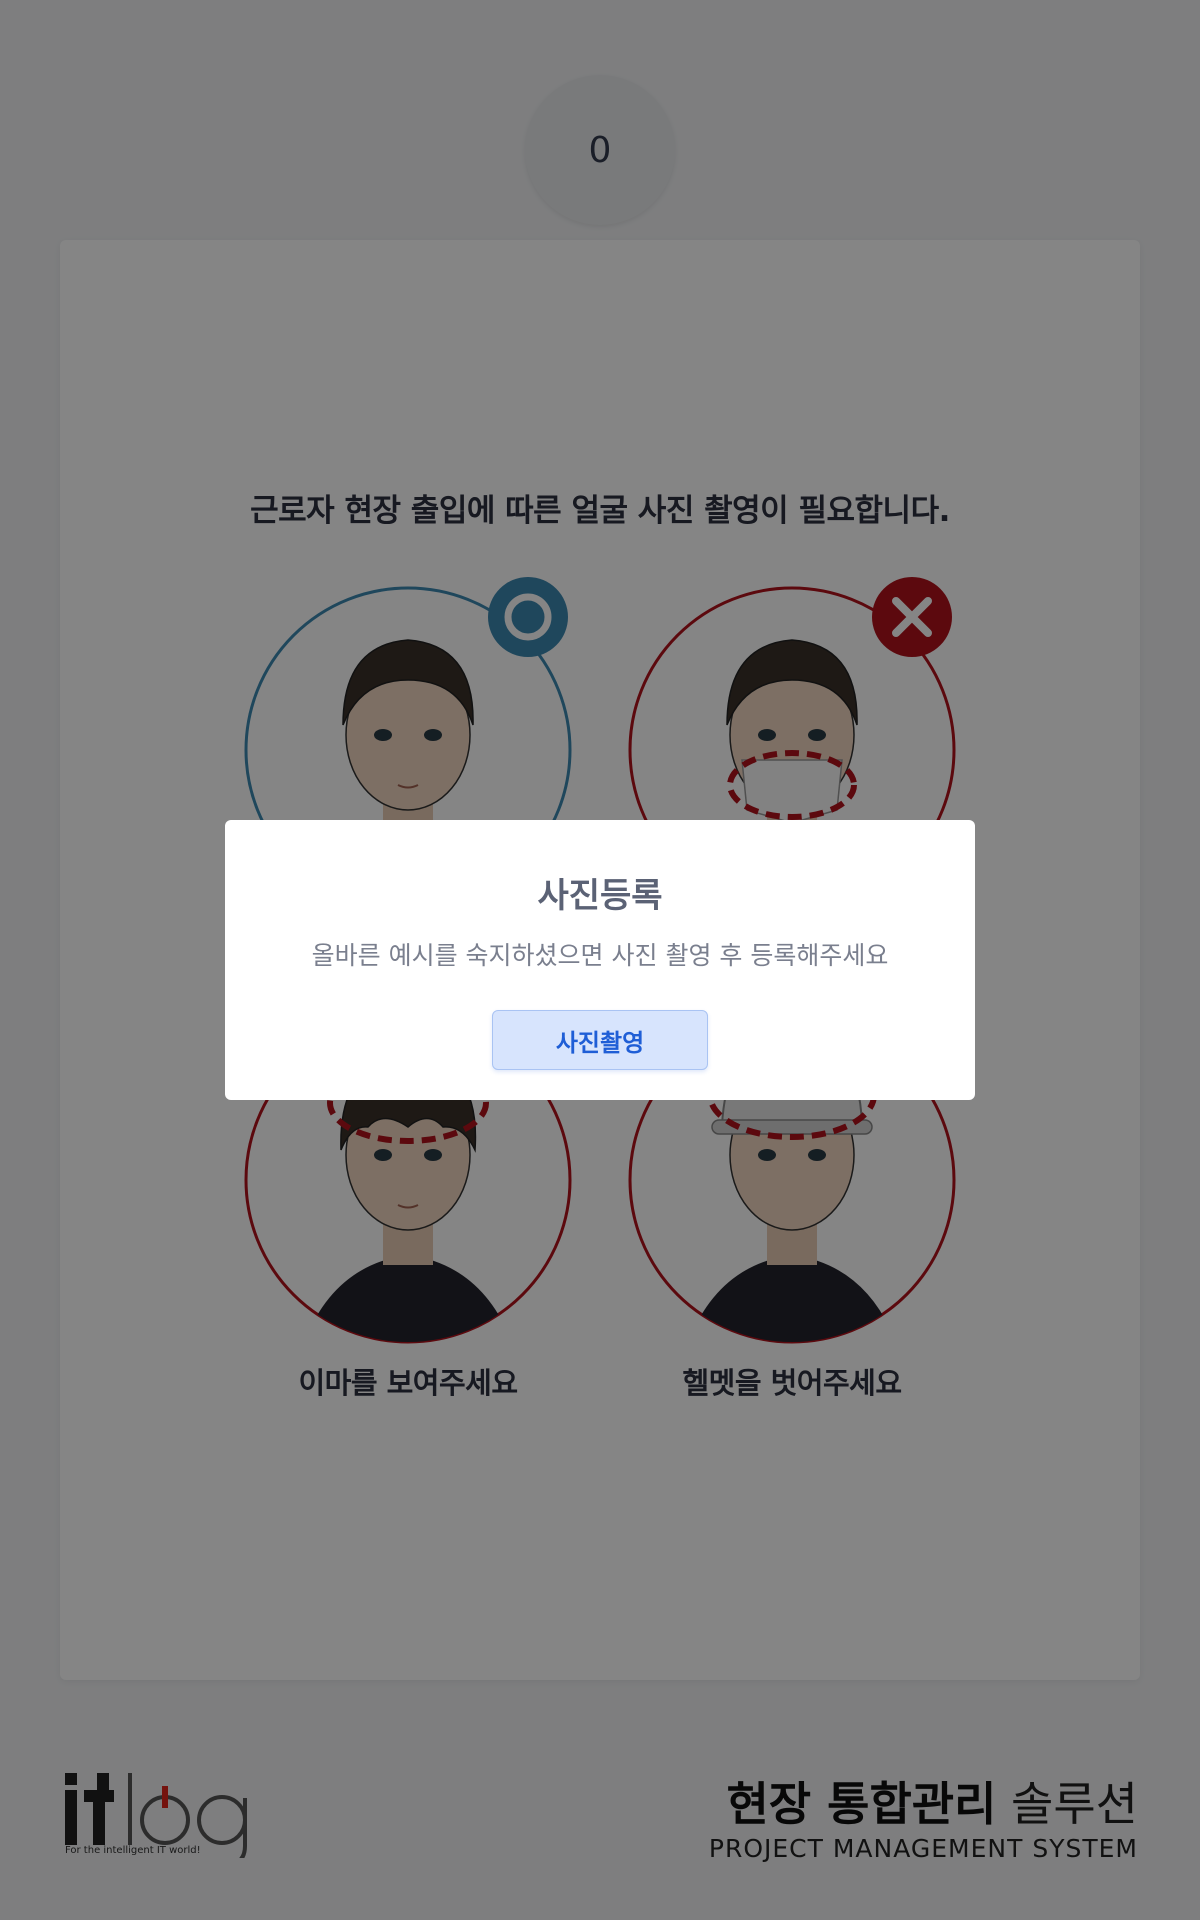  I want to click on dialog-message: 올바른 예시를 숙지하셨으면 사진 촬영 후 등록해주세요, so click(600, 955).